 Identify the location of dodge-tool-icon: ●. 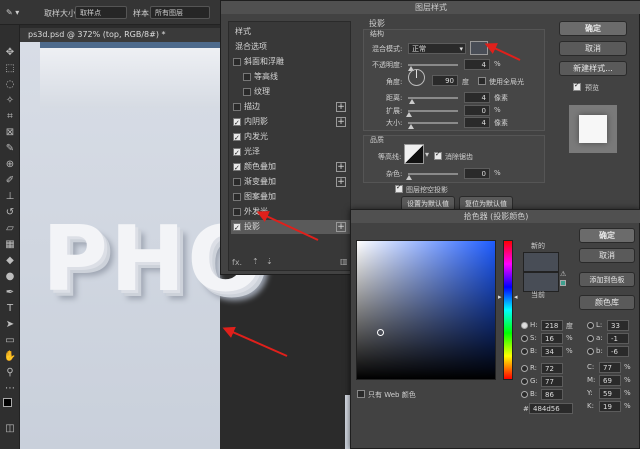
(10, 277).